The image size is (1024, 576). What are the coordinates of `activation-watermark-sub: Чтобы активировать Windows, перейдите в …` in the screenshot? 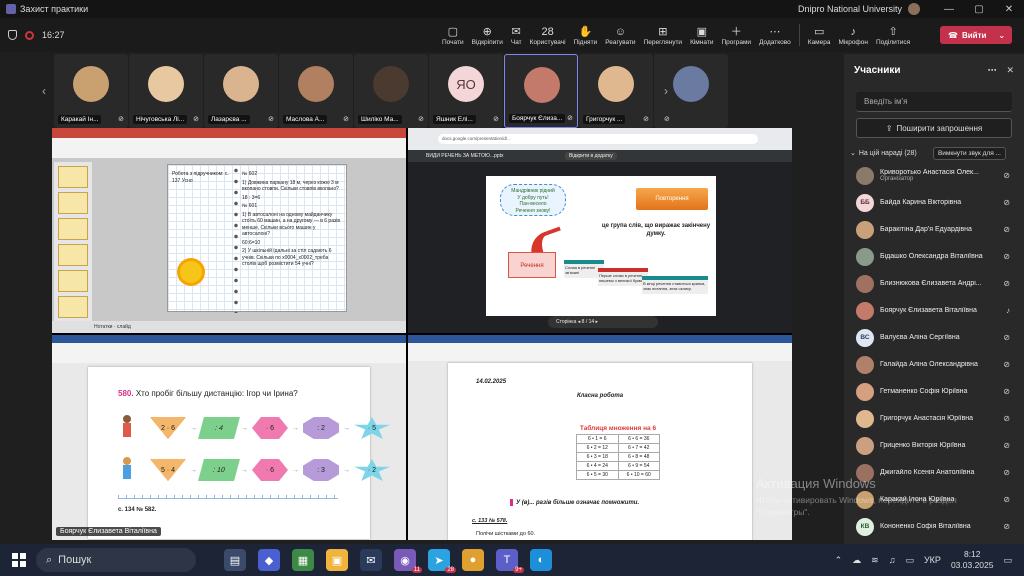 It's located at (856, 506).